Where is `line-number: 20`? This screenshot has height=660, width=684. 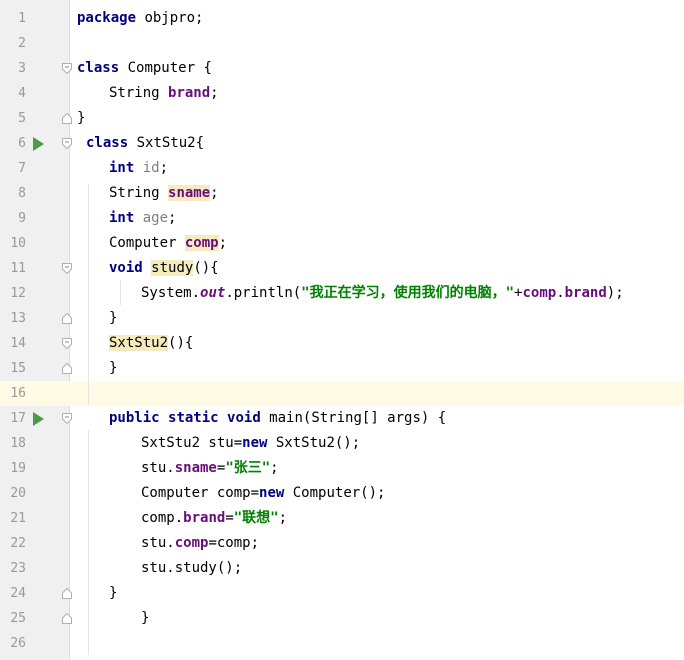
line-number: 20 is located at coordinates (18, 493).